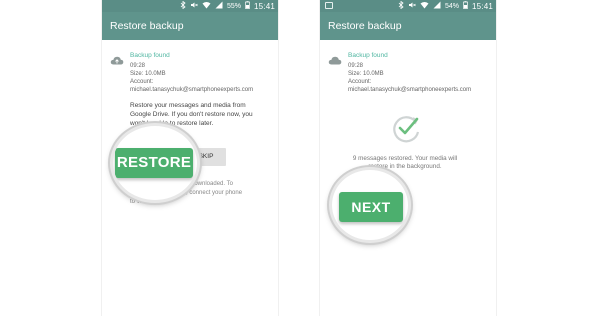 The width and height of the screenshot is (600, 316). I want to click on zoom-magnifier: NEXT, so click(370, 205).